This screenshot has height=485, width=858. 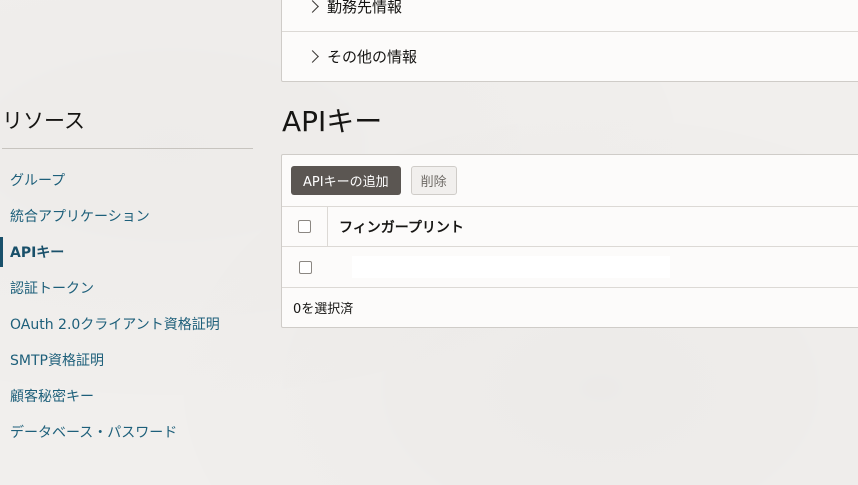 I want to click on nav-item-integrated-apps: 統合アプリケーション, so click(x=130, y=216).